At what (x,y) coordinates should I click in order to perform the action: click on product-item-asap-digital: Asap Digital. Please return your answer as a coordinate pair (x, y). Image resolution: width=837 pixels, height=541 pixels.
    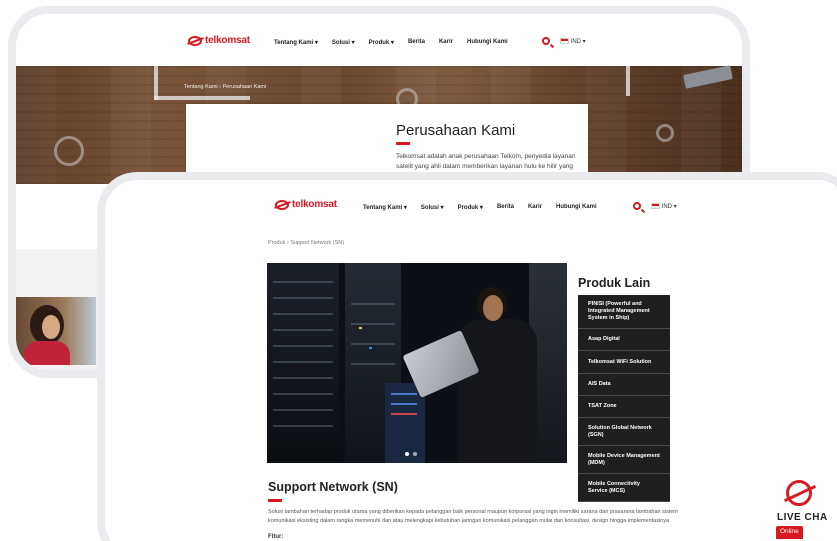
    Looking at the image, I should click on (624, 340).